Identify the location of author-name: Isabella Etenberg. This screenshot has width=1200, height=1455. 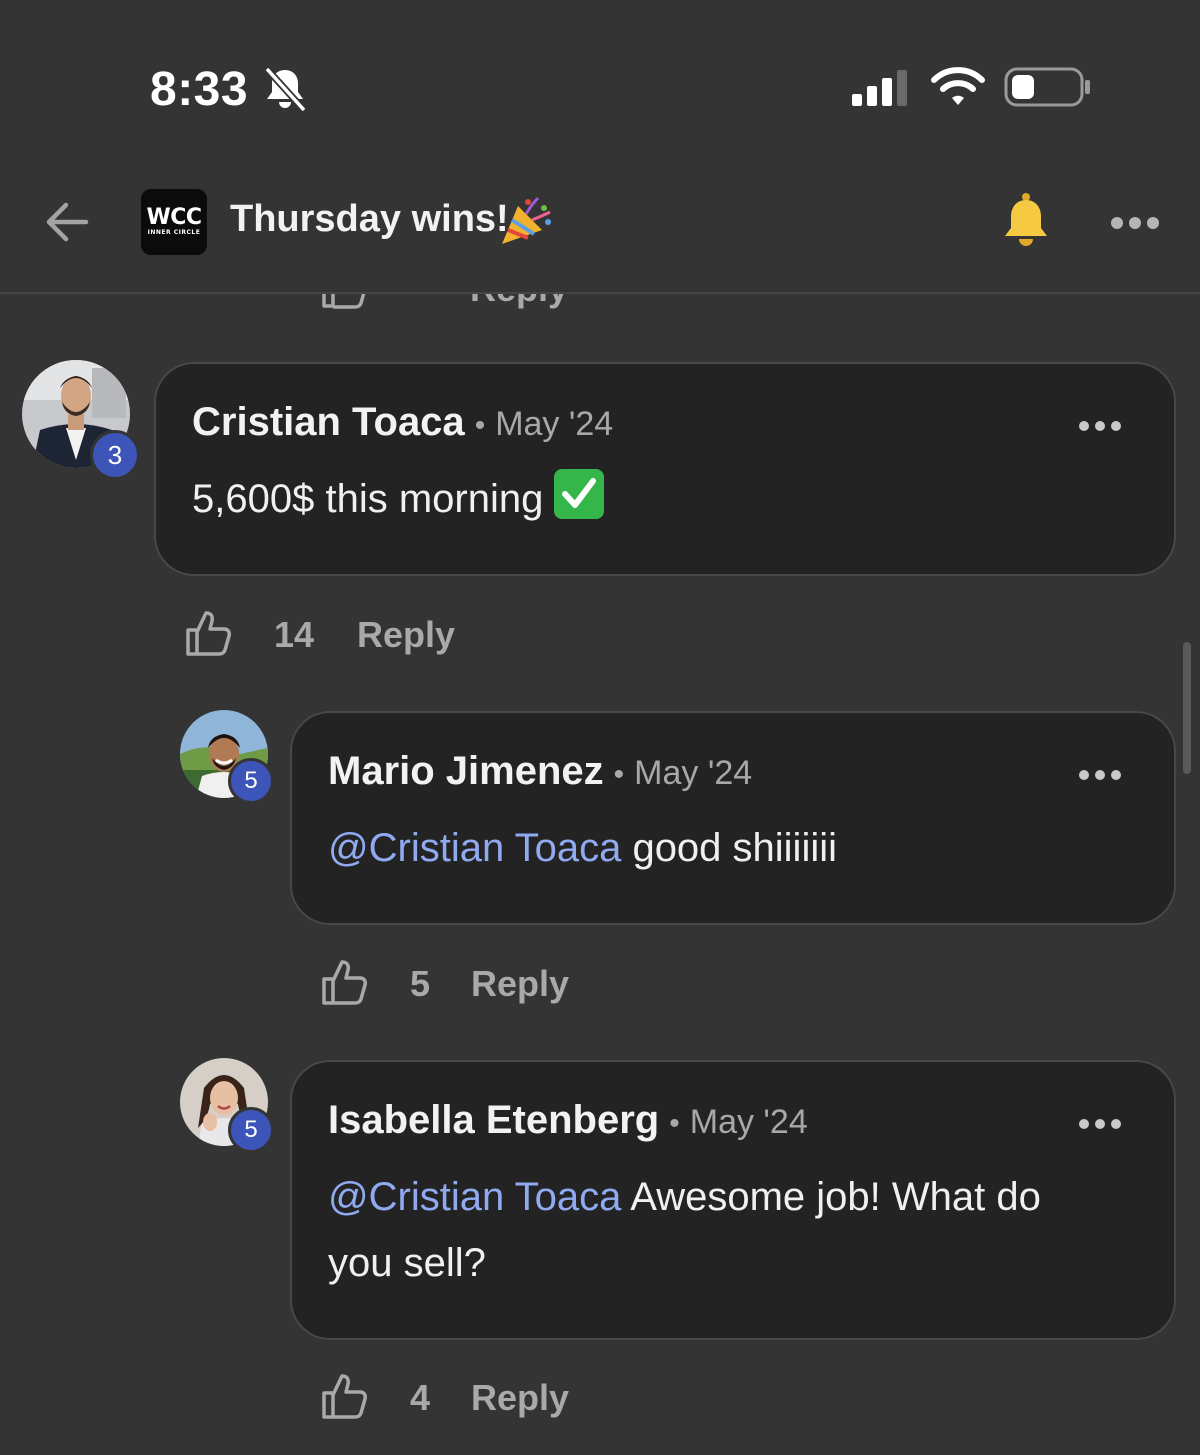
(493, 1120).